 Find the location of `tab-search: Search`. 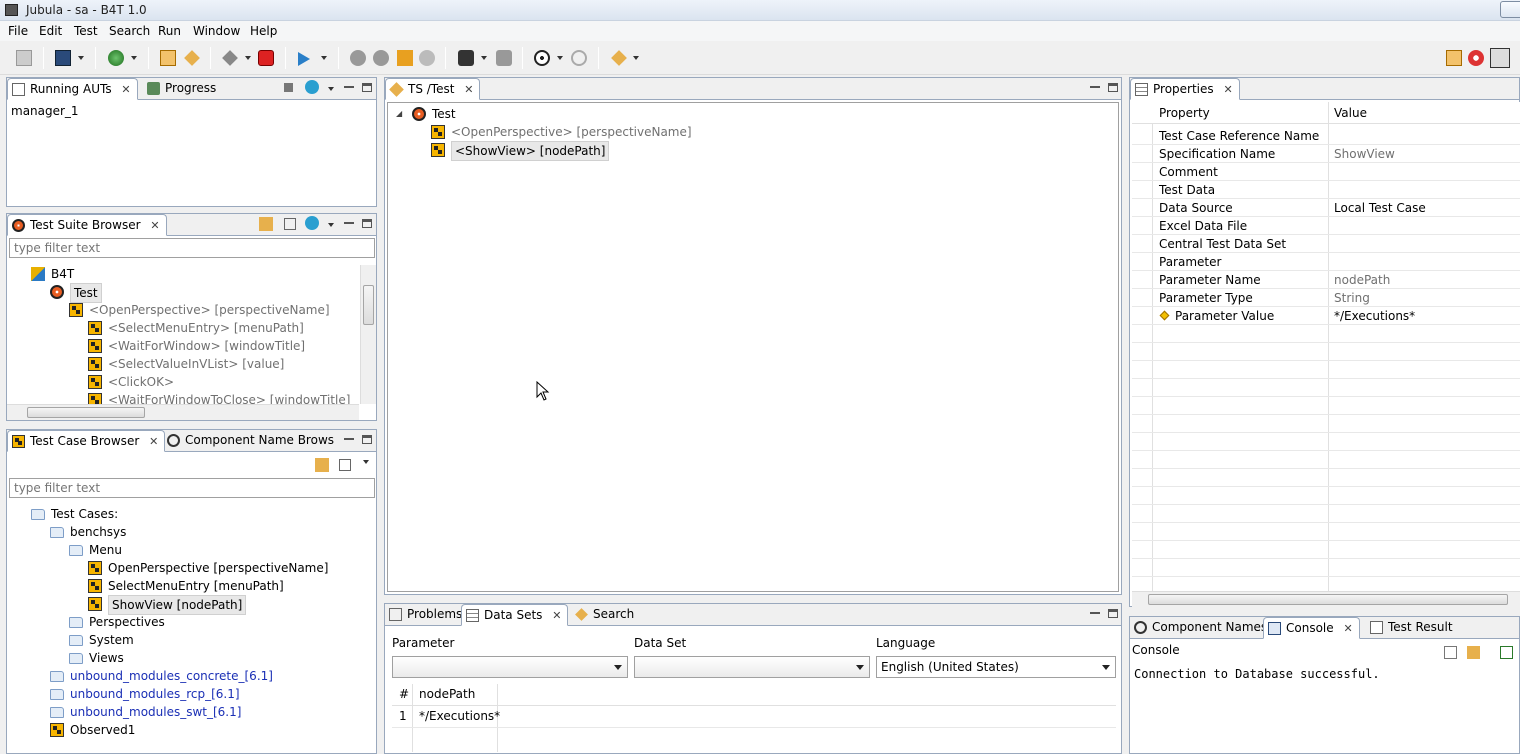

tab-search: Search is located at coordinates (605, 615).